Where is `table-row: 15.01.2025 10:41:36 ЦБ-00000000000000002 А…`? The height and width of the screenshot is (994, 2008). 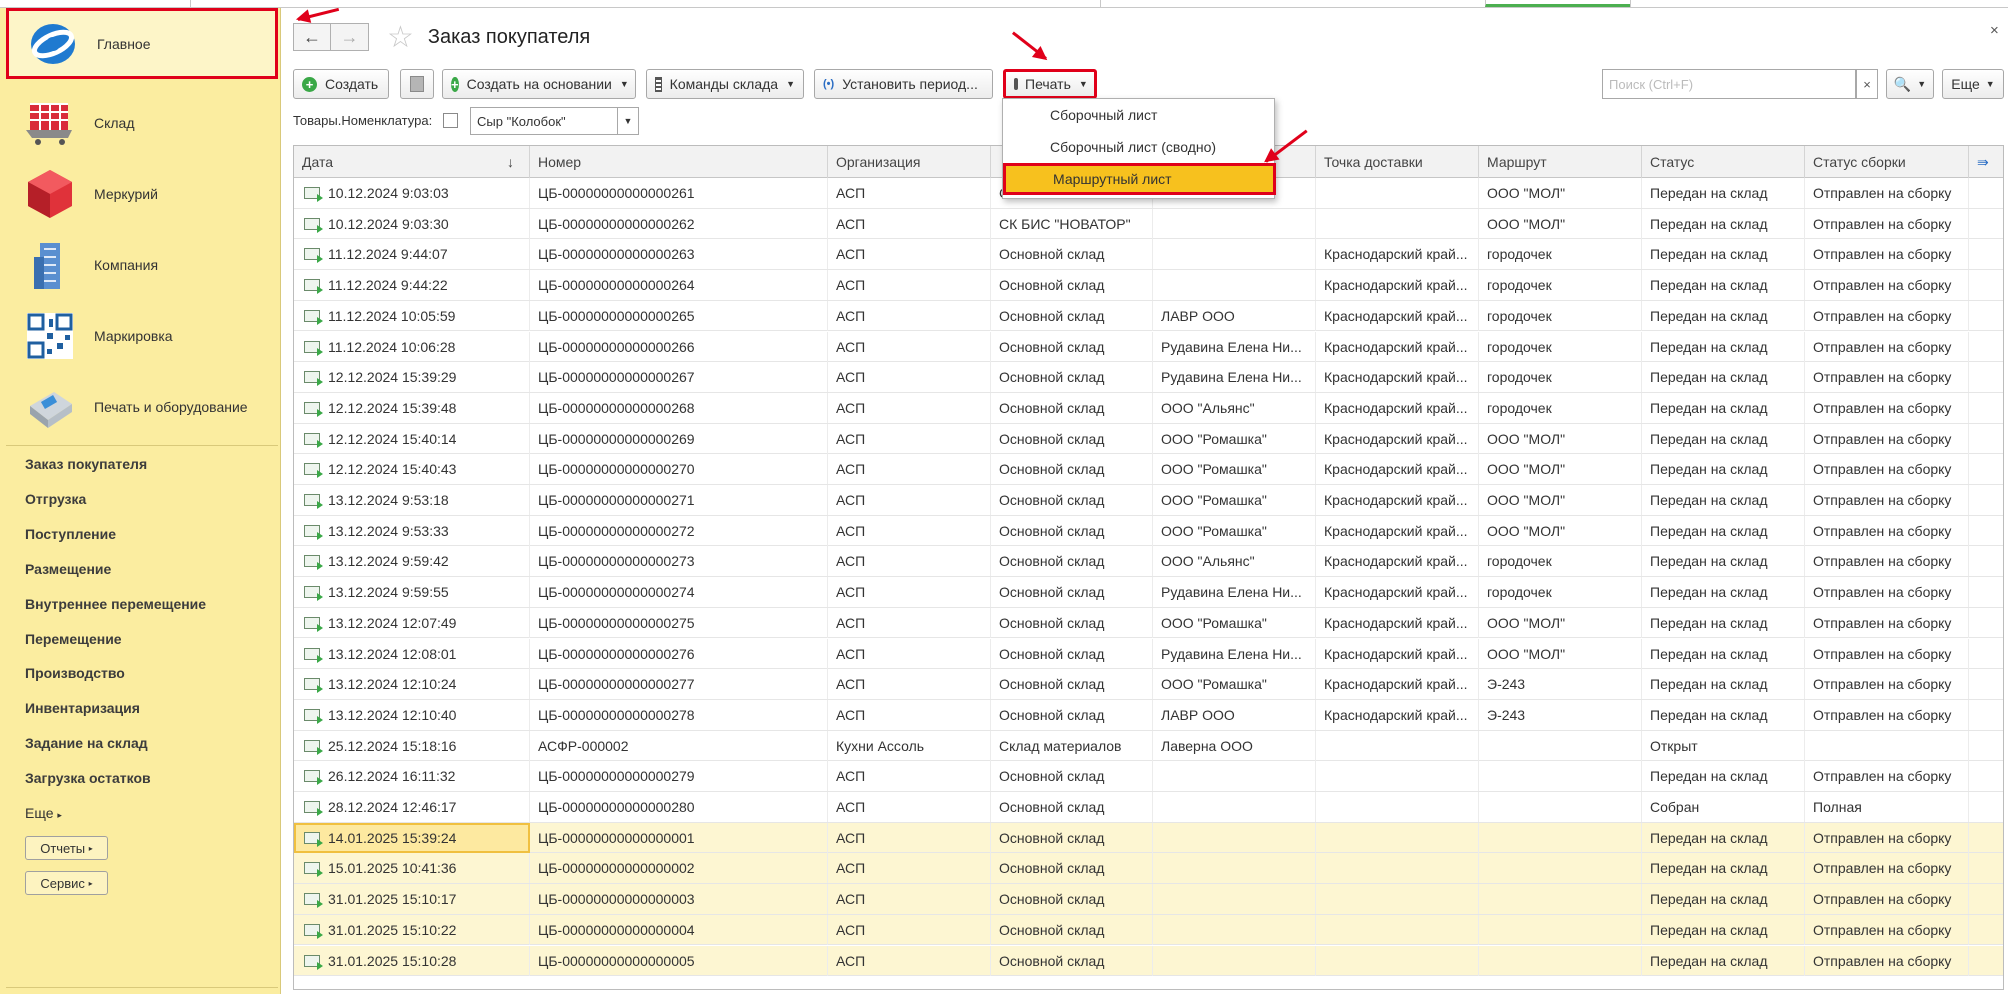 table-row: 15.01.2025 10:41:36 ЦБ-00000000000000002 А… is located at coordinates (1148, 869).